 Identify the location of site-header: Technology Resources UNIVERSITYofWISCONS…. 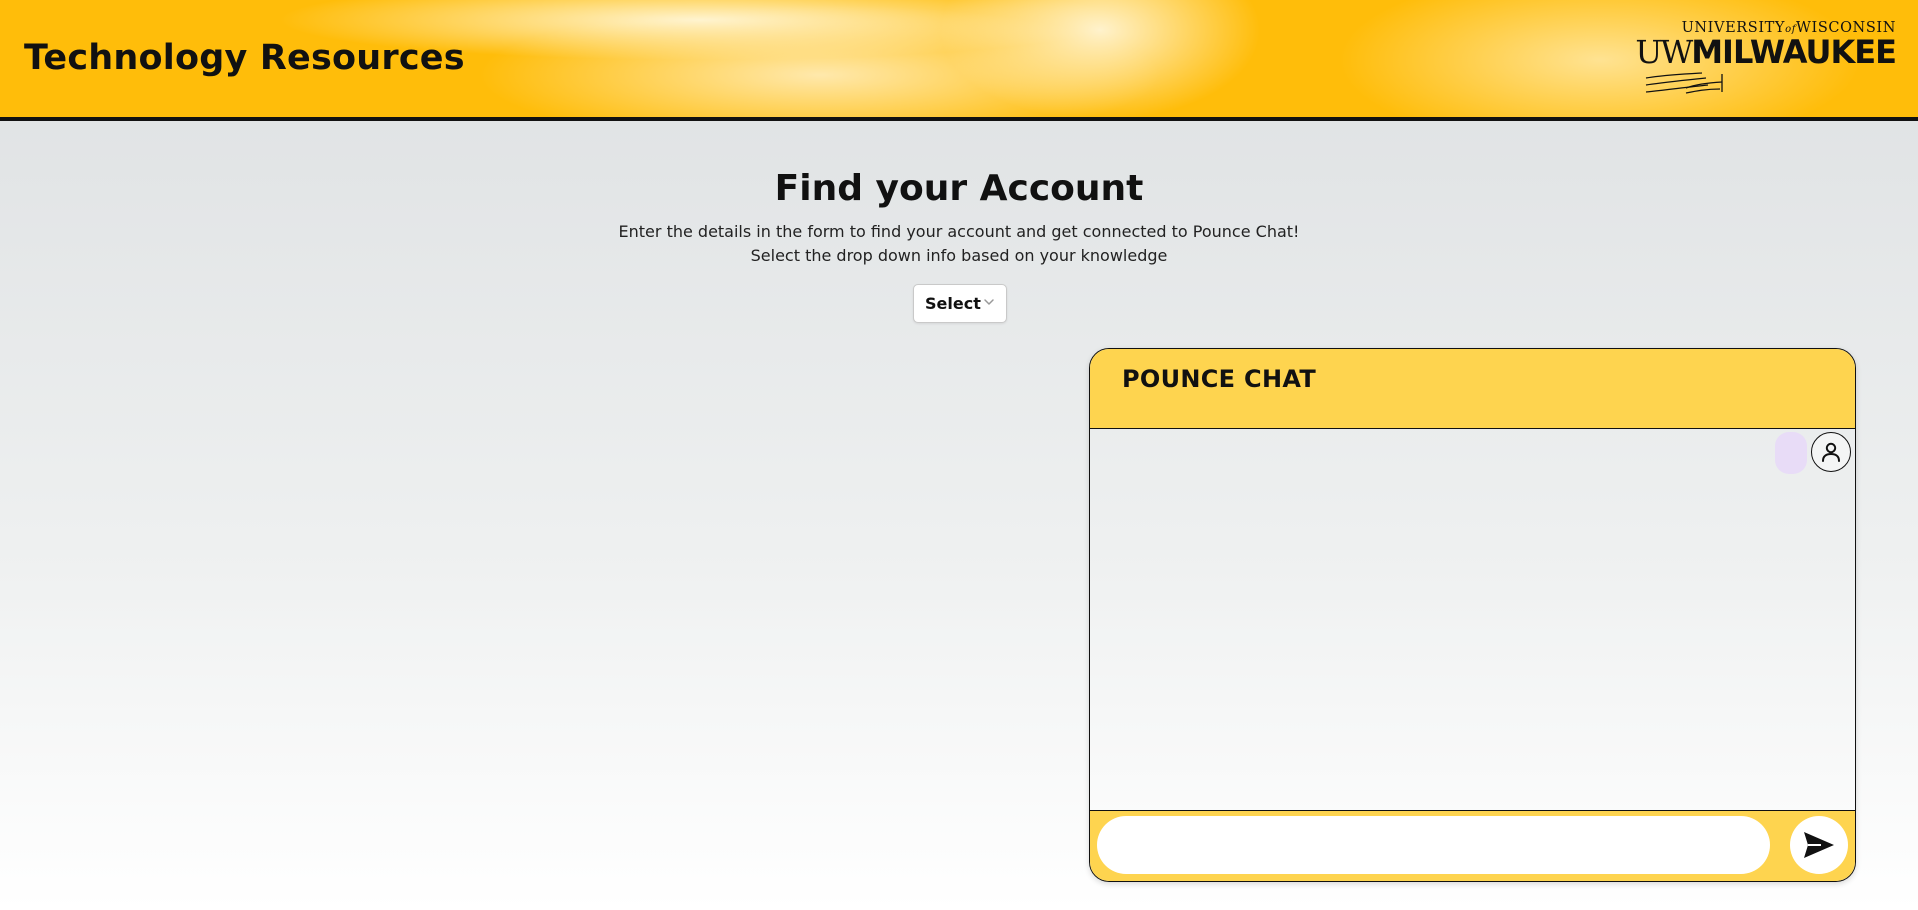
(959, 60).